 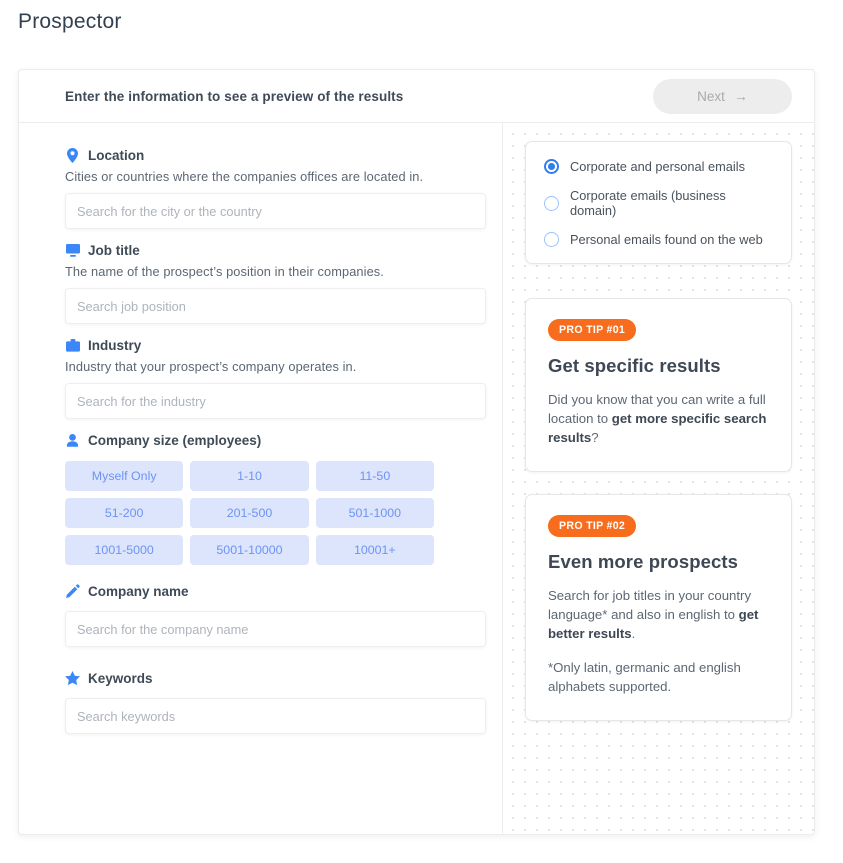 I want to click on job-title-input, so click(x=275, y=306).